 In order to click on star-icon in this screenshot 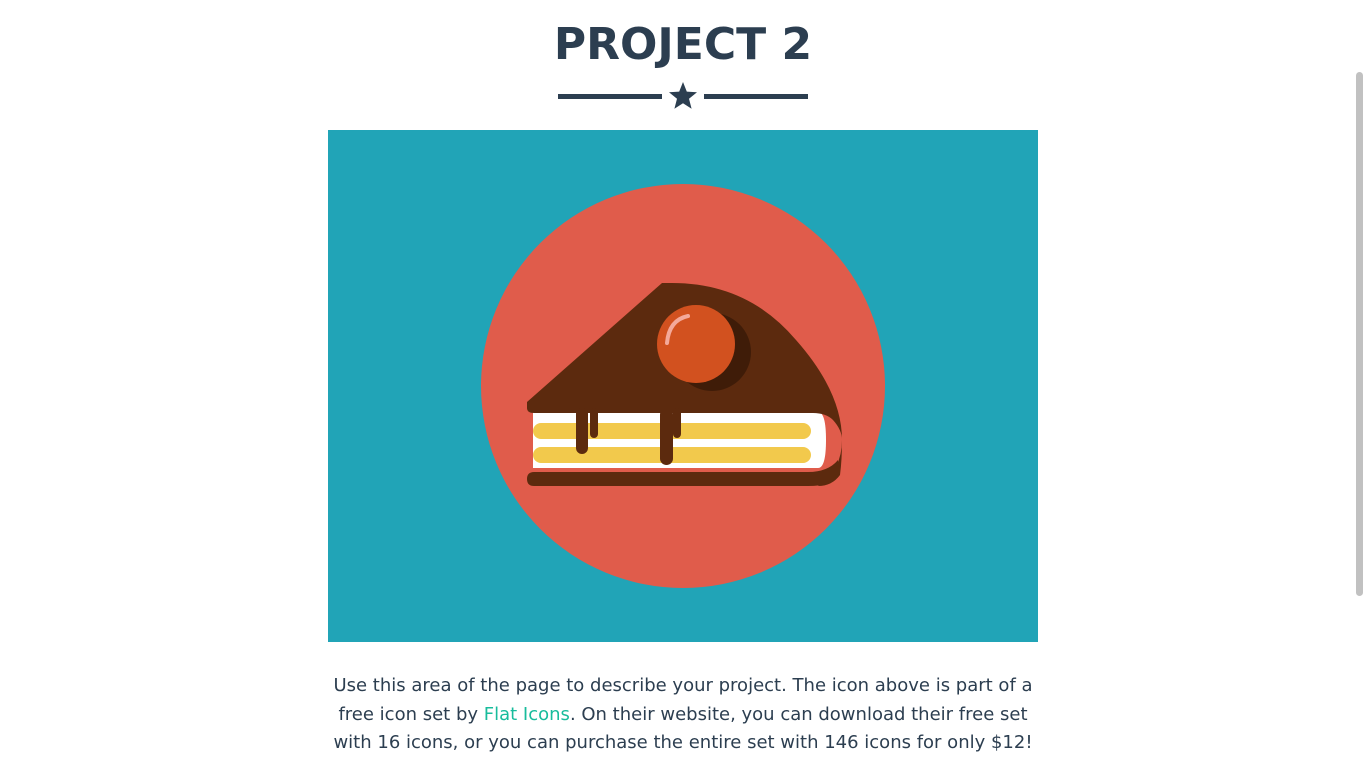, I will do `click(683, 95)`.